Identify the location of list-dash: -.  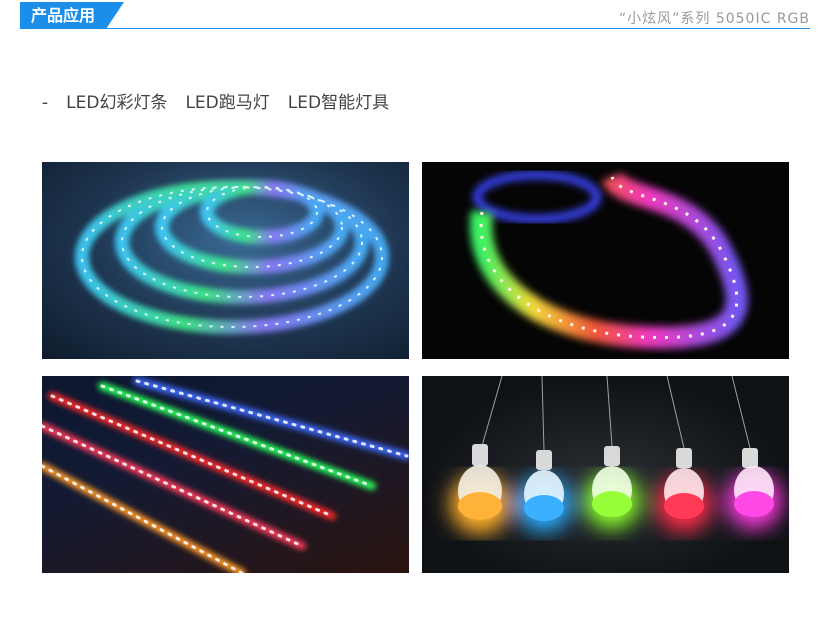
(45, 103).